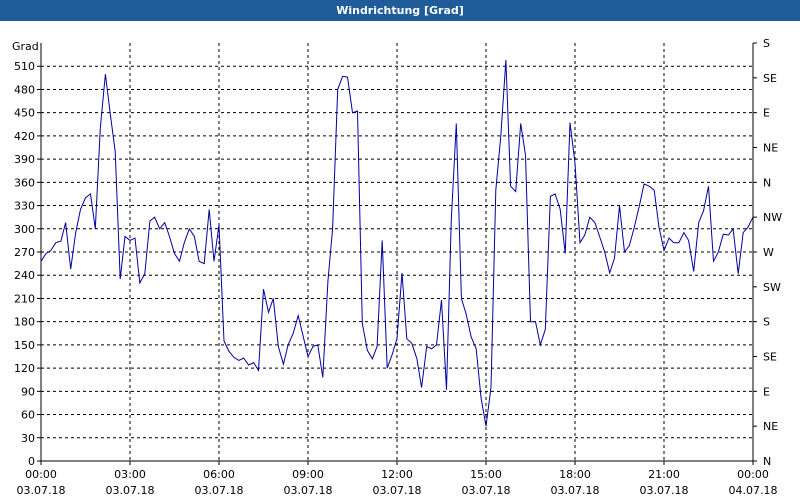  Describe the element at coordinates (24, 275) in the screenshot. I see `left-tick-label: 240` at that location.